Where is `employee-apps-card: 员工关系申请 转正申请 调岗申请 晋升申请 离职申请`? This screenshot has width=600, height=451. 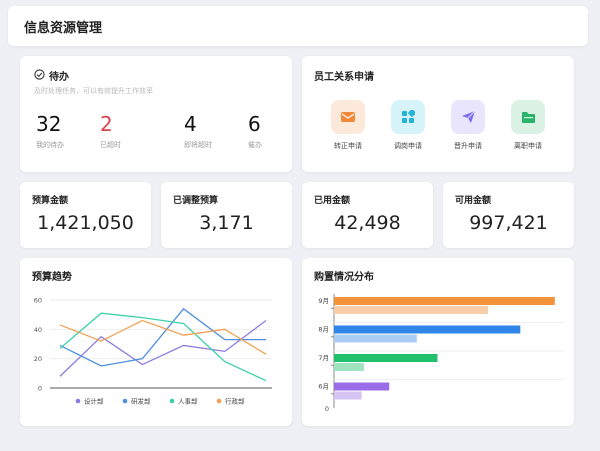 employee-apps-card: 员工关系申请 转正申请 调岗申请 晋升申请 离职申请 is located at coordinates (438, 114).